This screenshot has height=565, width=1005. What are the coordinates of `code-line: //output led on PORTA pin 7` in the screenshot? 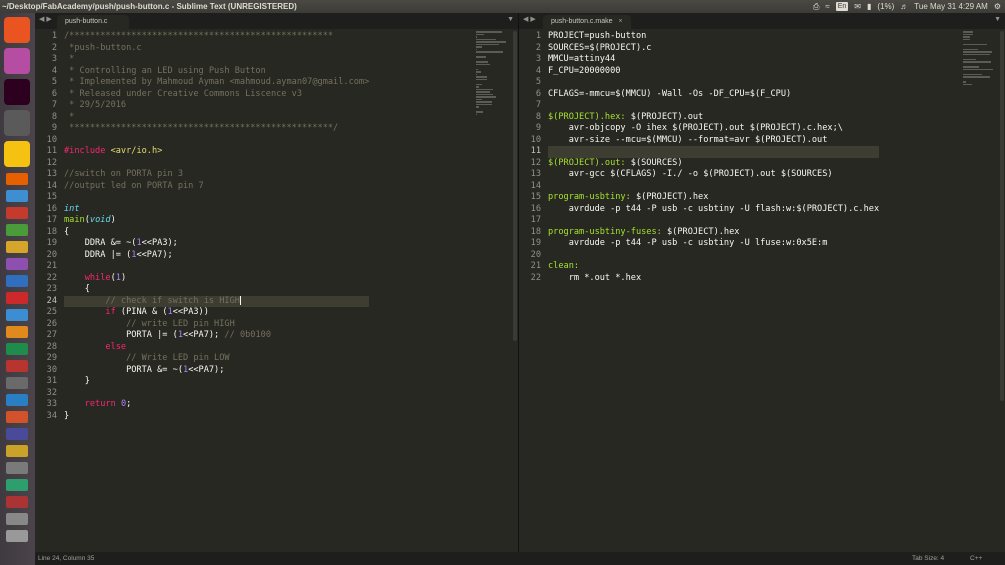 It's located at (216, 187).